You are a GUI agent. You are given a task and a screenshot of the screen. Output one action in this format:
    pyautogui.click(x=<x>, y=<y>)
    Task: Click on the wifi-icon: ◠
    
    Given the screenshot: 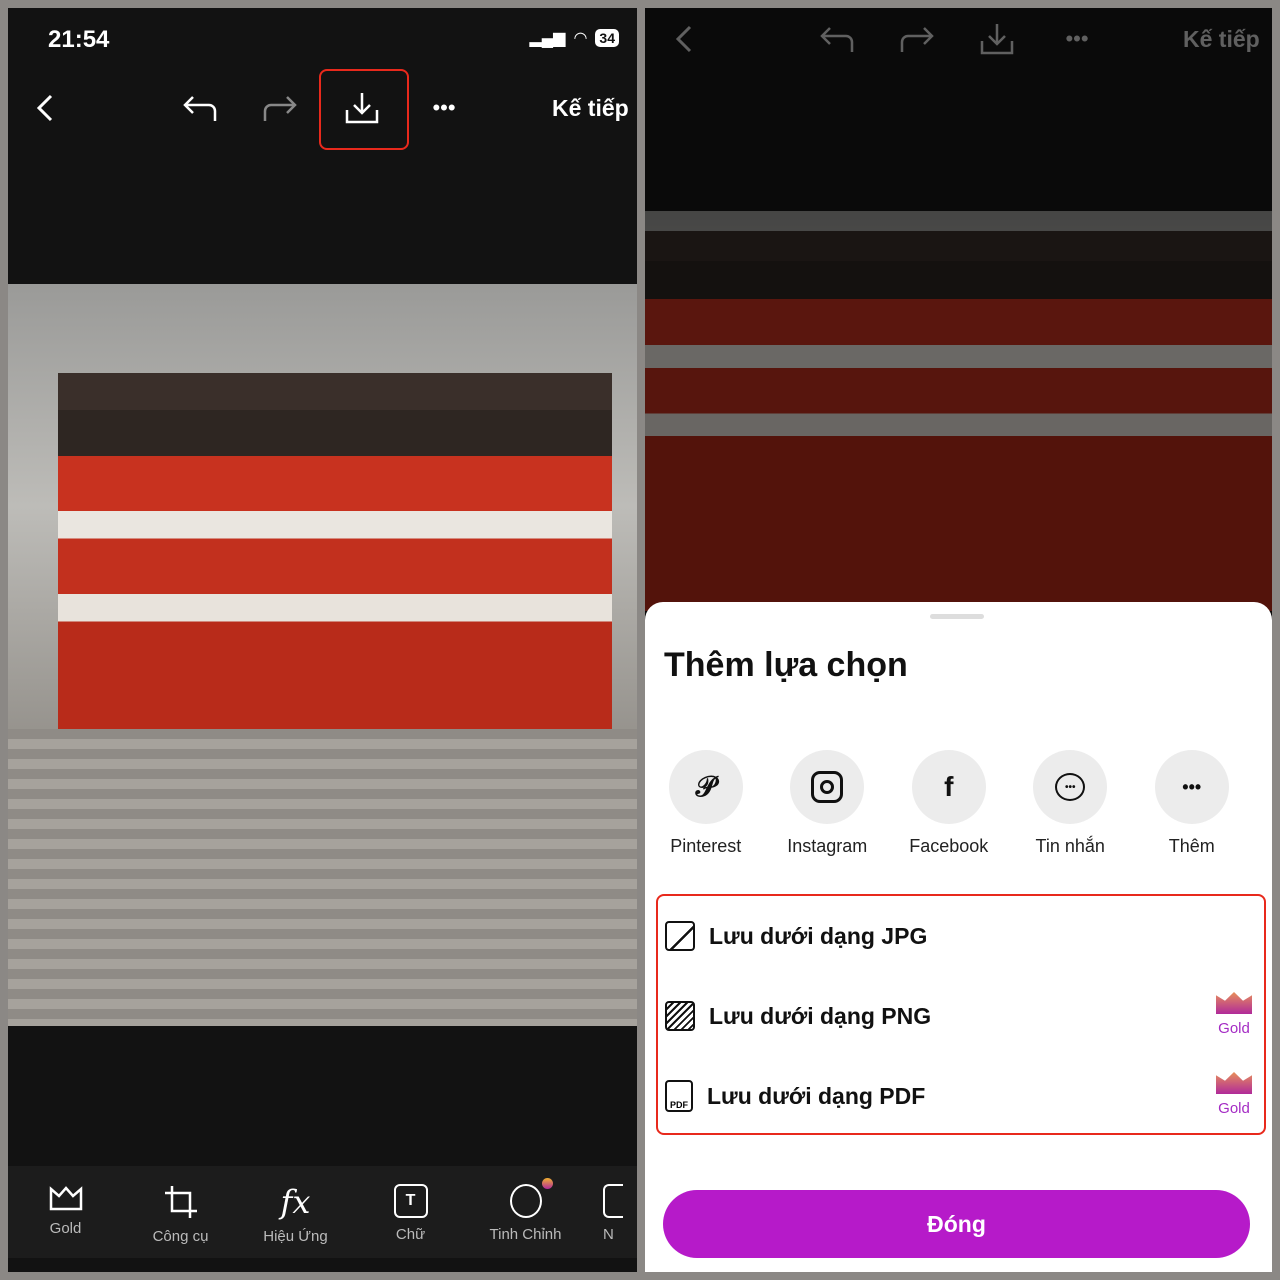 What is the action you would take?
    pyautogui.click(x=580, y=38)
    